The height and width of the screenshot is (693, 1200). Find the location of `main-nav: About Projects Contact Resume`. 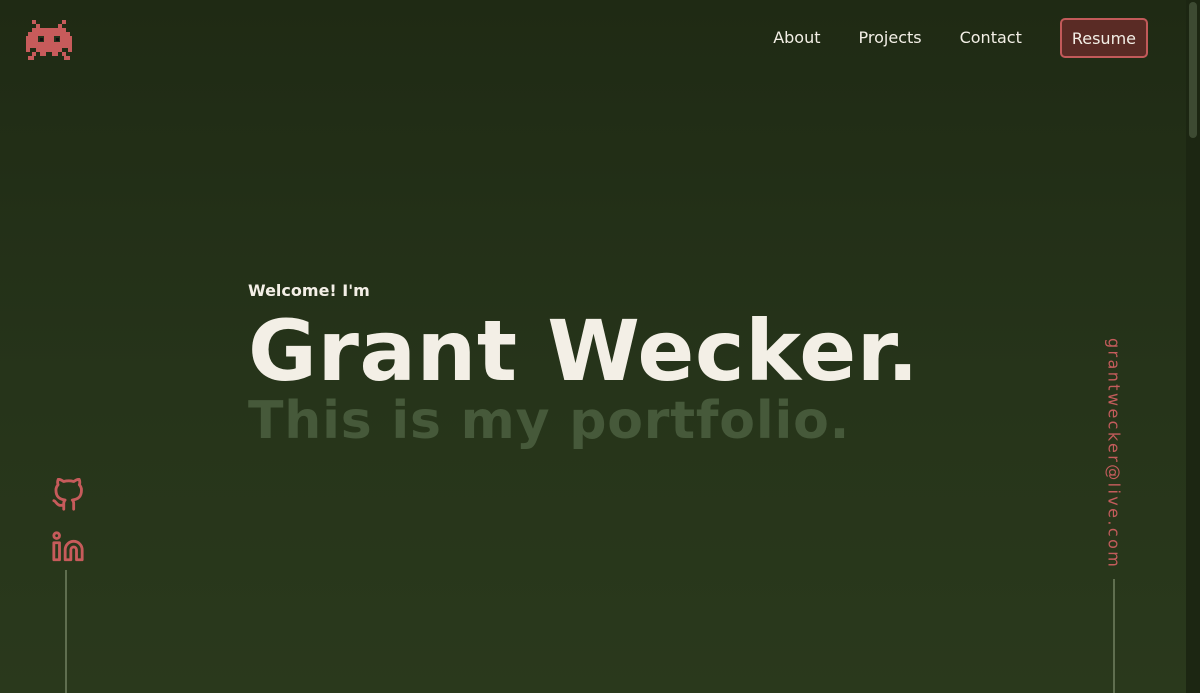

main-nav: About Projects Contact Resume is located at coordinates (960, 38).